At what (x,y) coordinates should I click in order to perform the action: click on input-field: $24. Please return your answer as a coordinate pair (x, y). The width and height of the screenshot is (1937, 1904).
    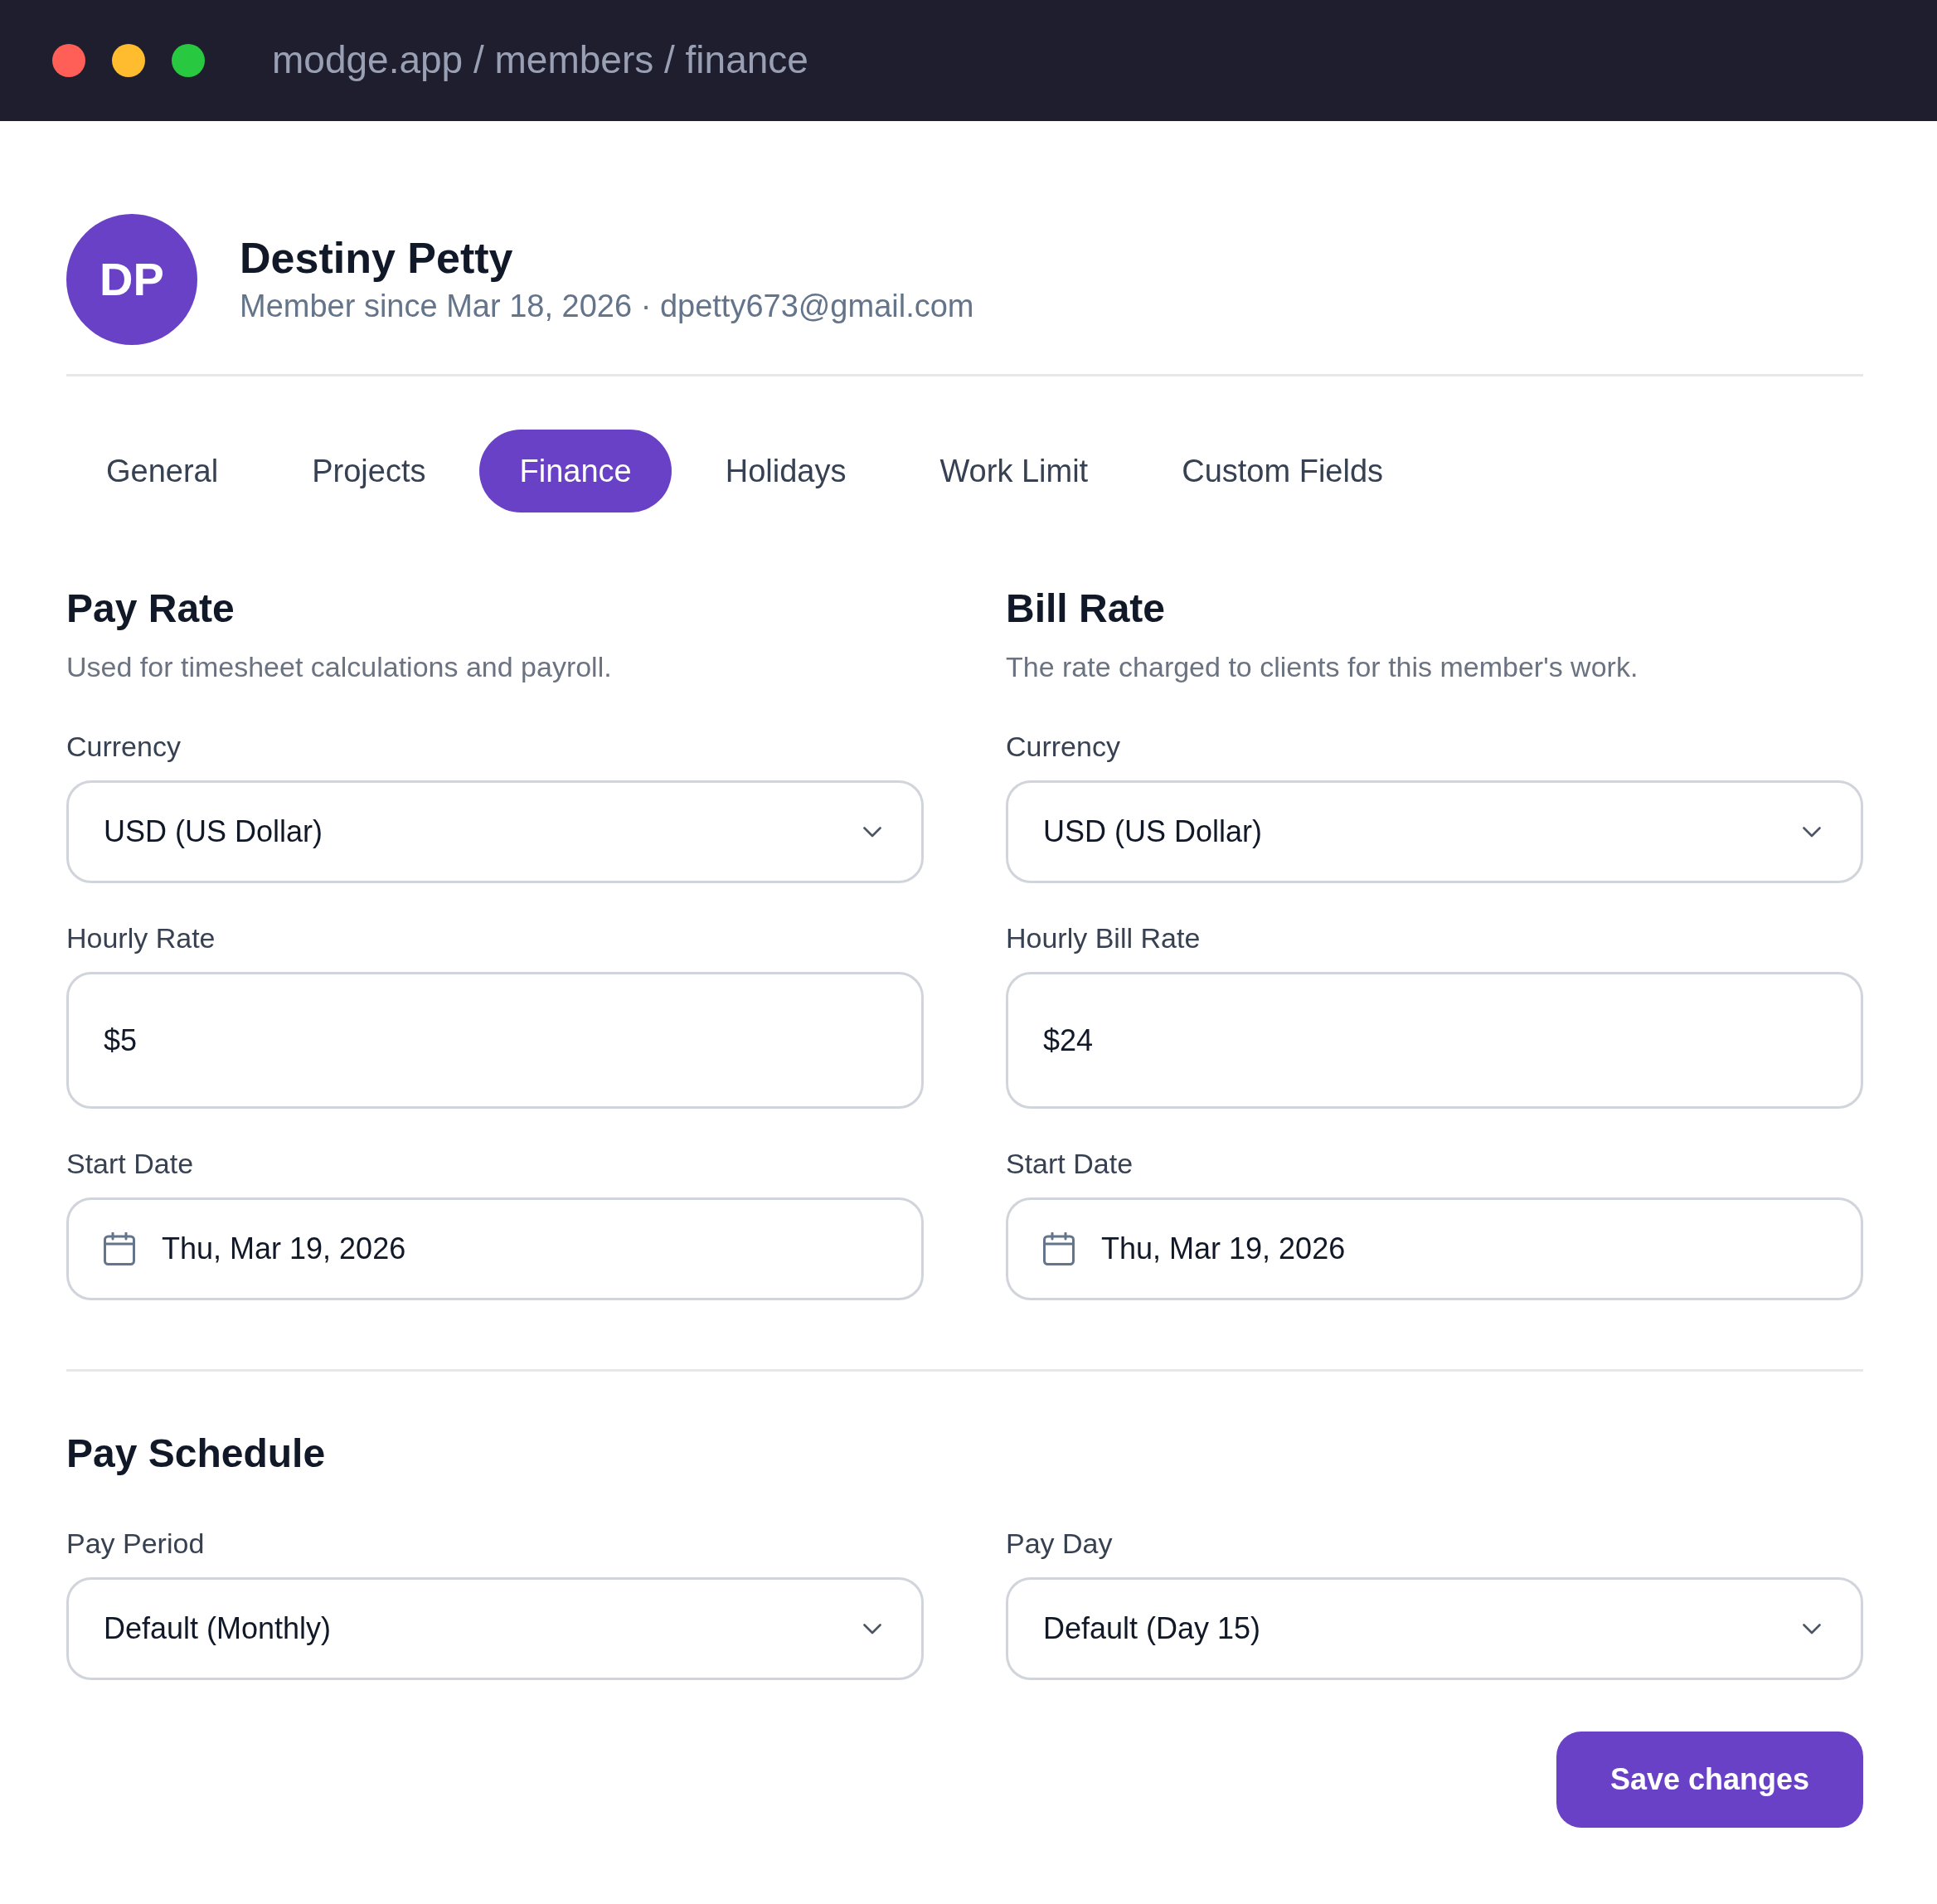
    Looking at the image, I should click on (1434, 1040).